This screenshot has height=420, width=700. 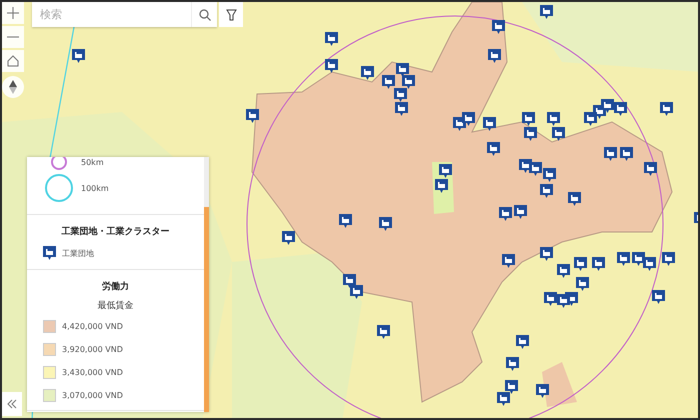 I want to click on filter-button, so click(x=231, y=14).